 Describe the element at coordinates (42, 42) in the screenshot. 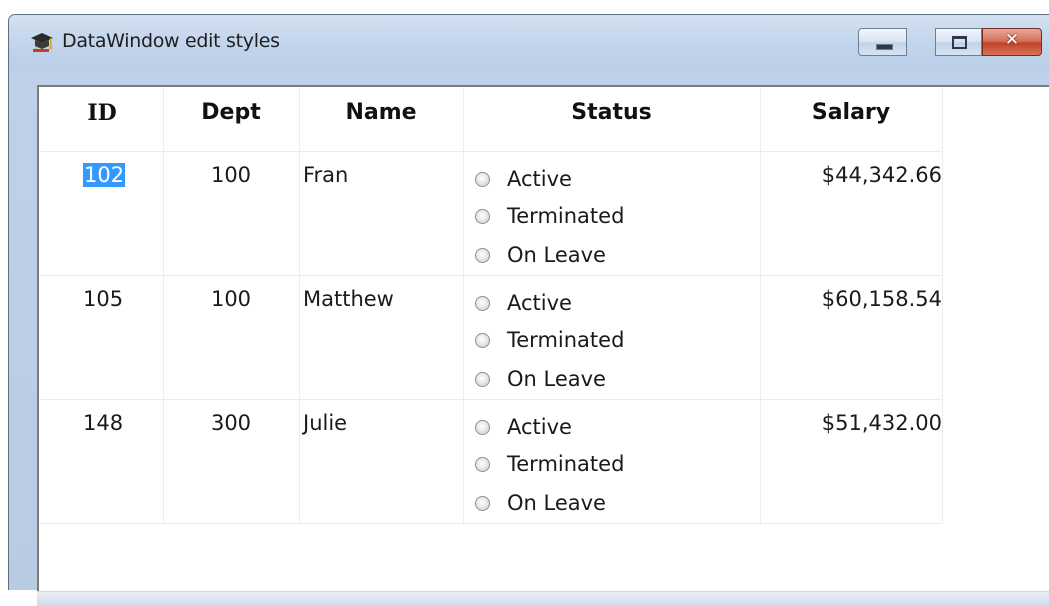

I see `graduation-cap-icon` at that location.